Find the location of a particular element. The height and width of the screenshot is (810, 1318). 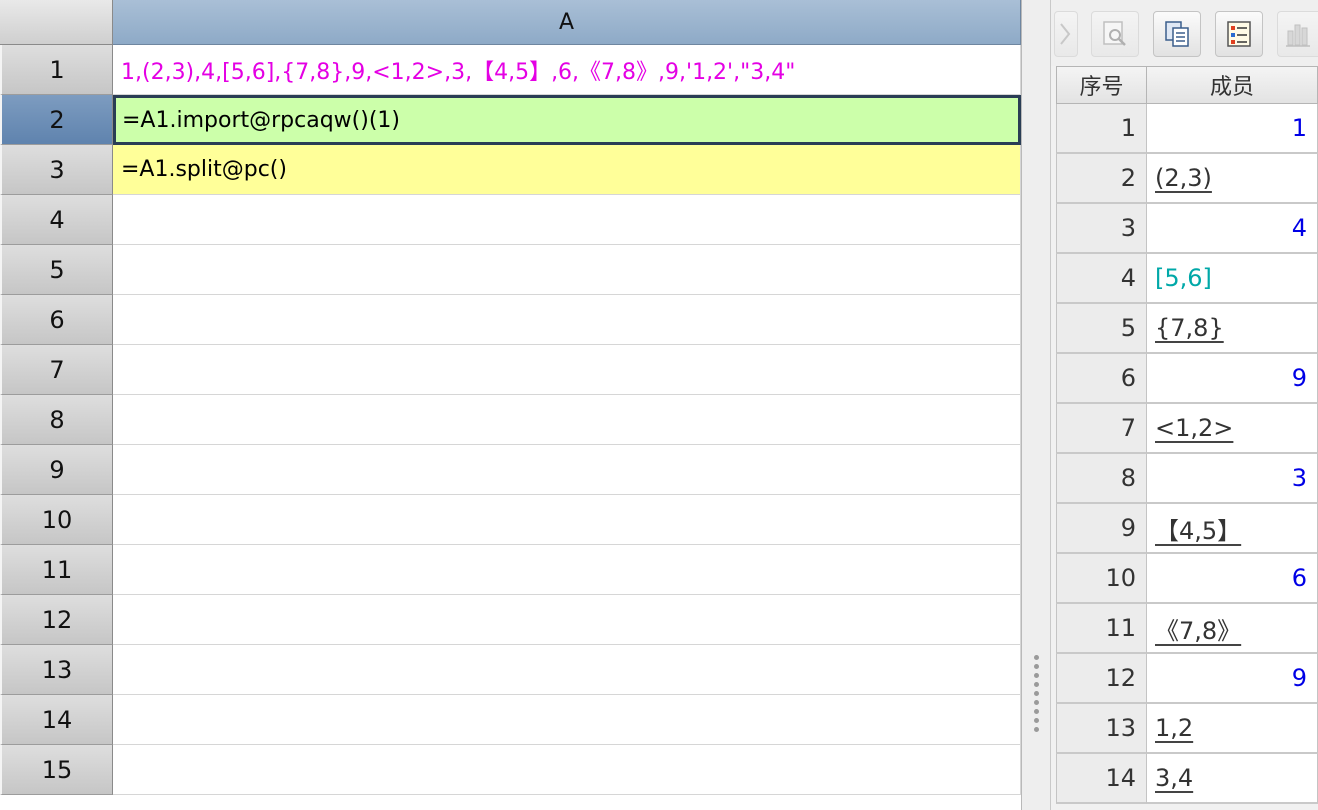

row-header: 4 is located at coordinates (56, 220).